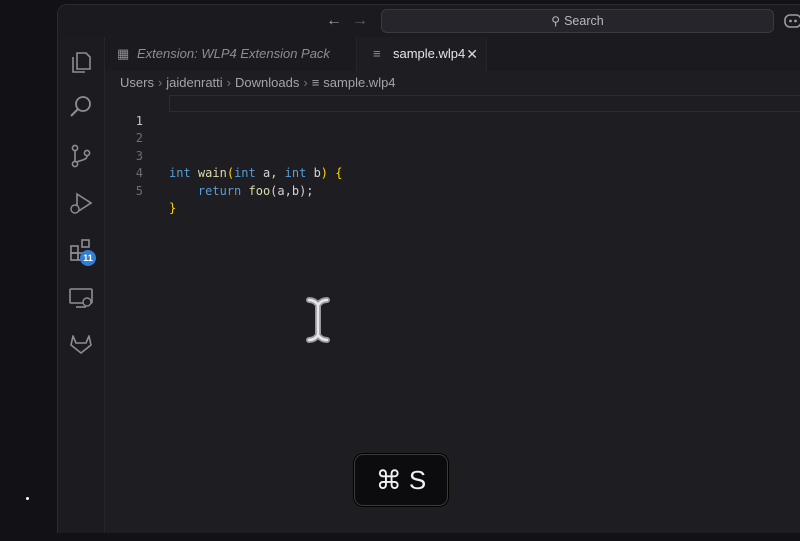  Describe the element at coordinates (137, 82) in the screenshot. I see `breadcrumb-item: Users` at that location.